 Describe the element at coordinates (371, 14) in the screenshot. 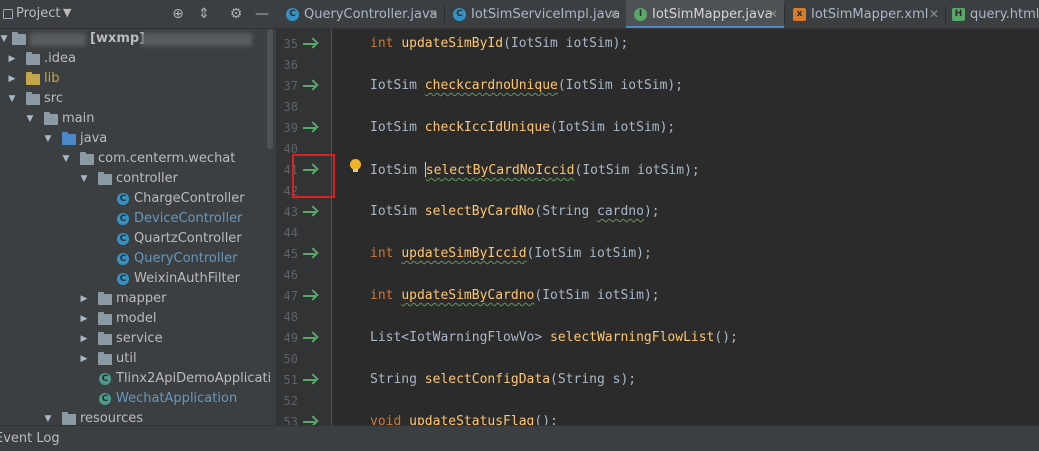

I see `tab-label: QueryController.java` at that location.